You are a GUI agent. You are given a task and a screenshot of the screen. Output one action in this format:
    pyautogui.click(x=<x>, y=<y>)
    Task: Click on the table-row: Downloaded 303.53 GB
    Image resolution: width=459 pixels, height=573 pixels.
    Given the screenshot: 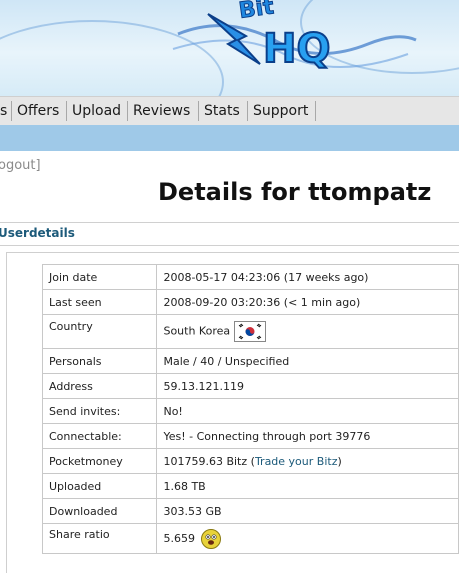 What is the action you would take?
    pyautogui.click(x=250, y=511)
    